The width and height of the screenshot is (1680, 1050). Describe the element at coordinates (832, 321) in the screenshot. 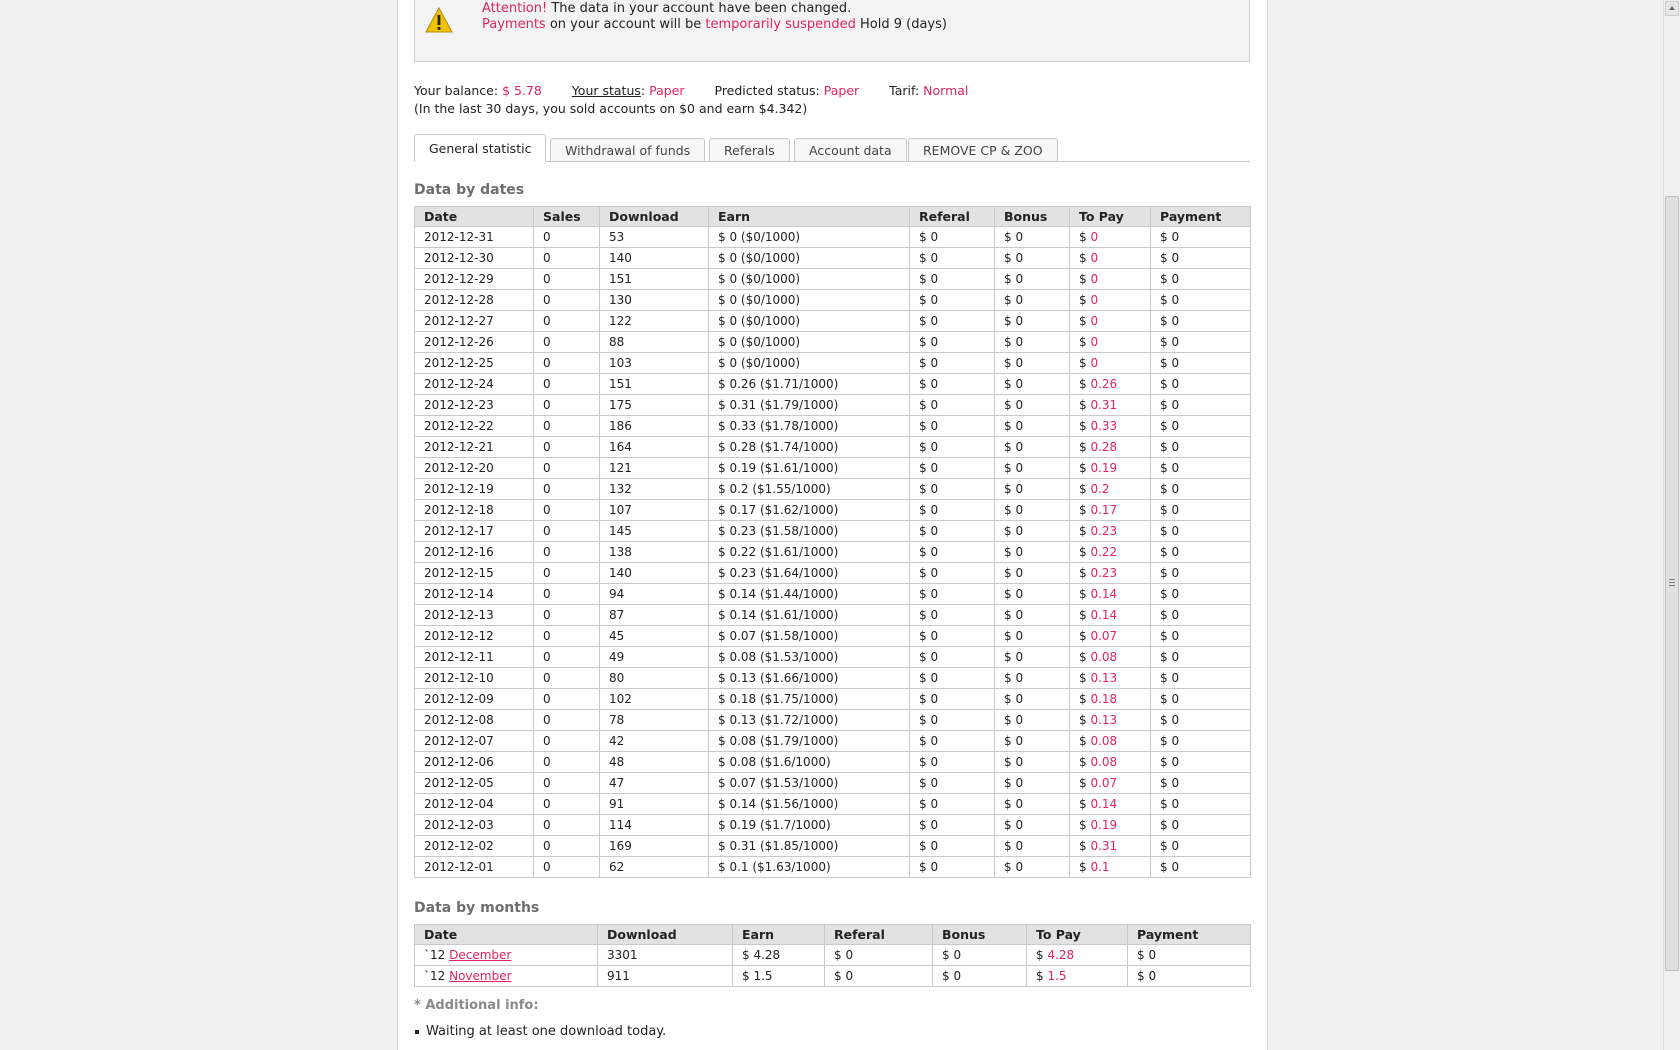

I see `table-row: 2012-12-27 0 122 $ 0 ($0/1000) $ 0 $ 0 $ 0 $ 0` at that location.